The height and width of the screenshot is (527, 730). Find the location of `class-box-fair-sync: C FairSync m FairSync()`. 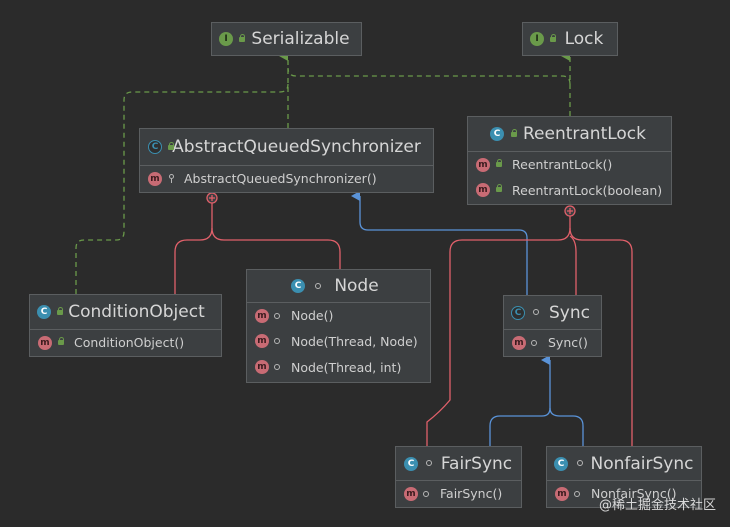

class-box-fair-sync: C FairSync m FairSync() is located at coordinates (458, 477).